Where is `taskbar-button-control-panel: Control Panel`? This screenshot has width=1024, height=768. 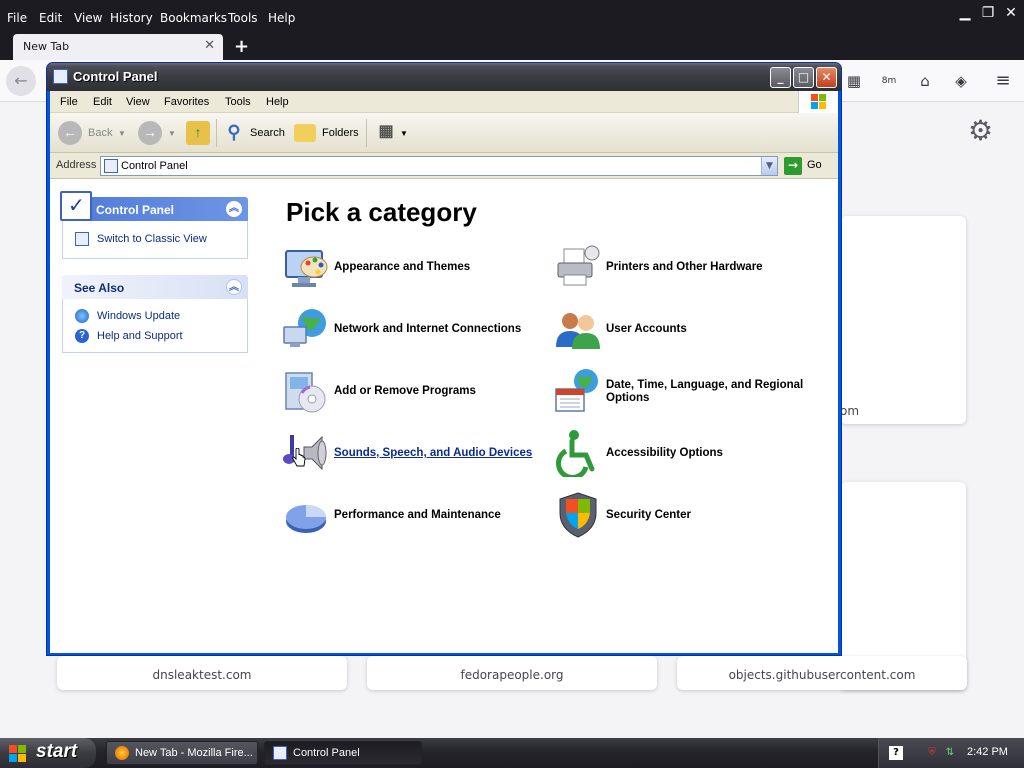 taskbar-button-control-panel: Control Panel is located at coordinates (343, 753).